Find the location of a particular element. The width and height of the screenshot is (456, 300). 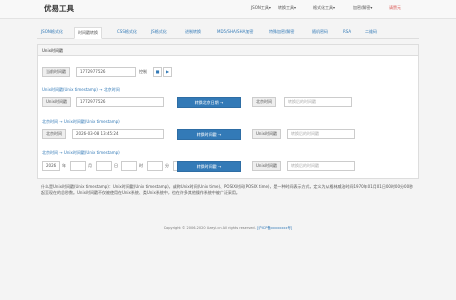

beijing-time-result-field: 转换后的时间戳 is located at coordinates (318, 102).